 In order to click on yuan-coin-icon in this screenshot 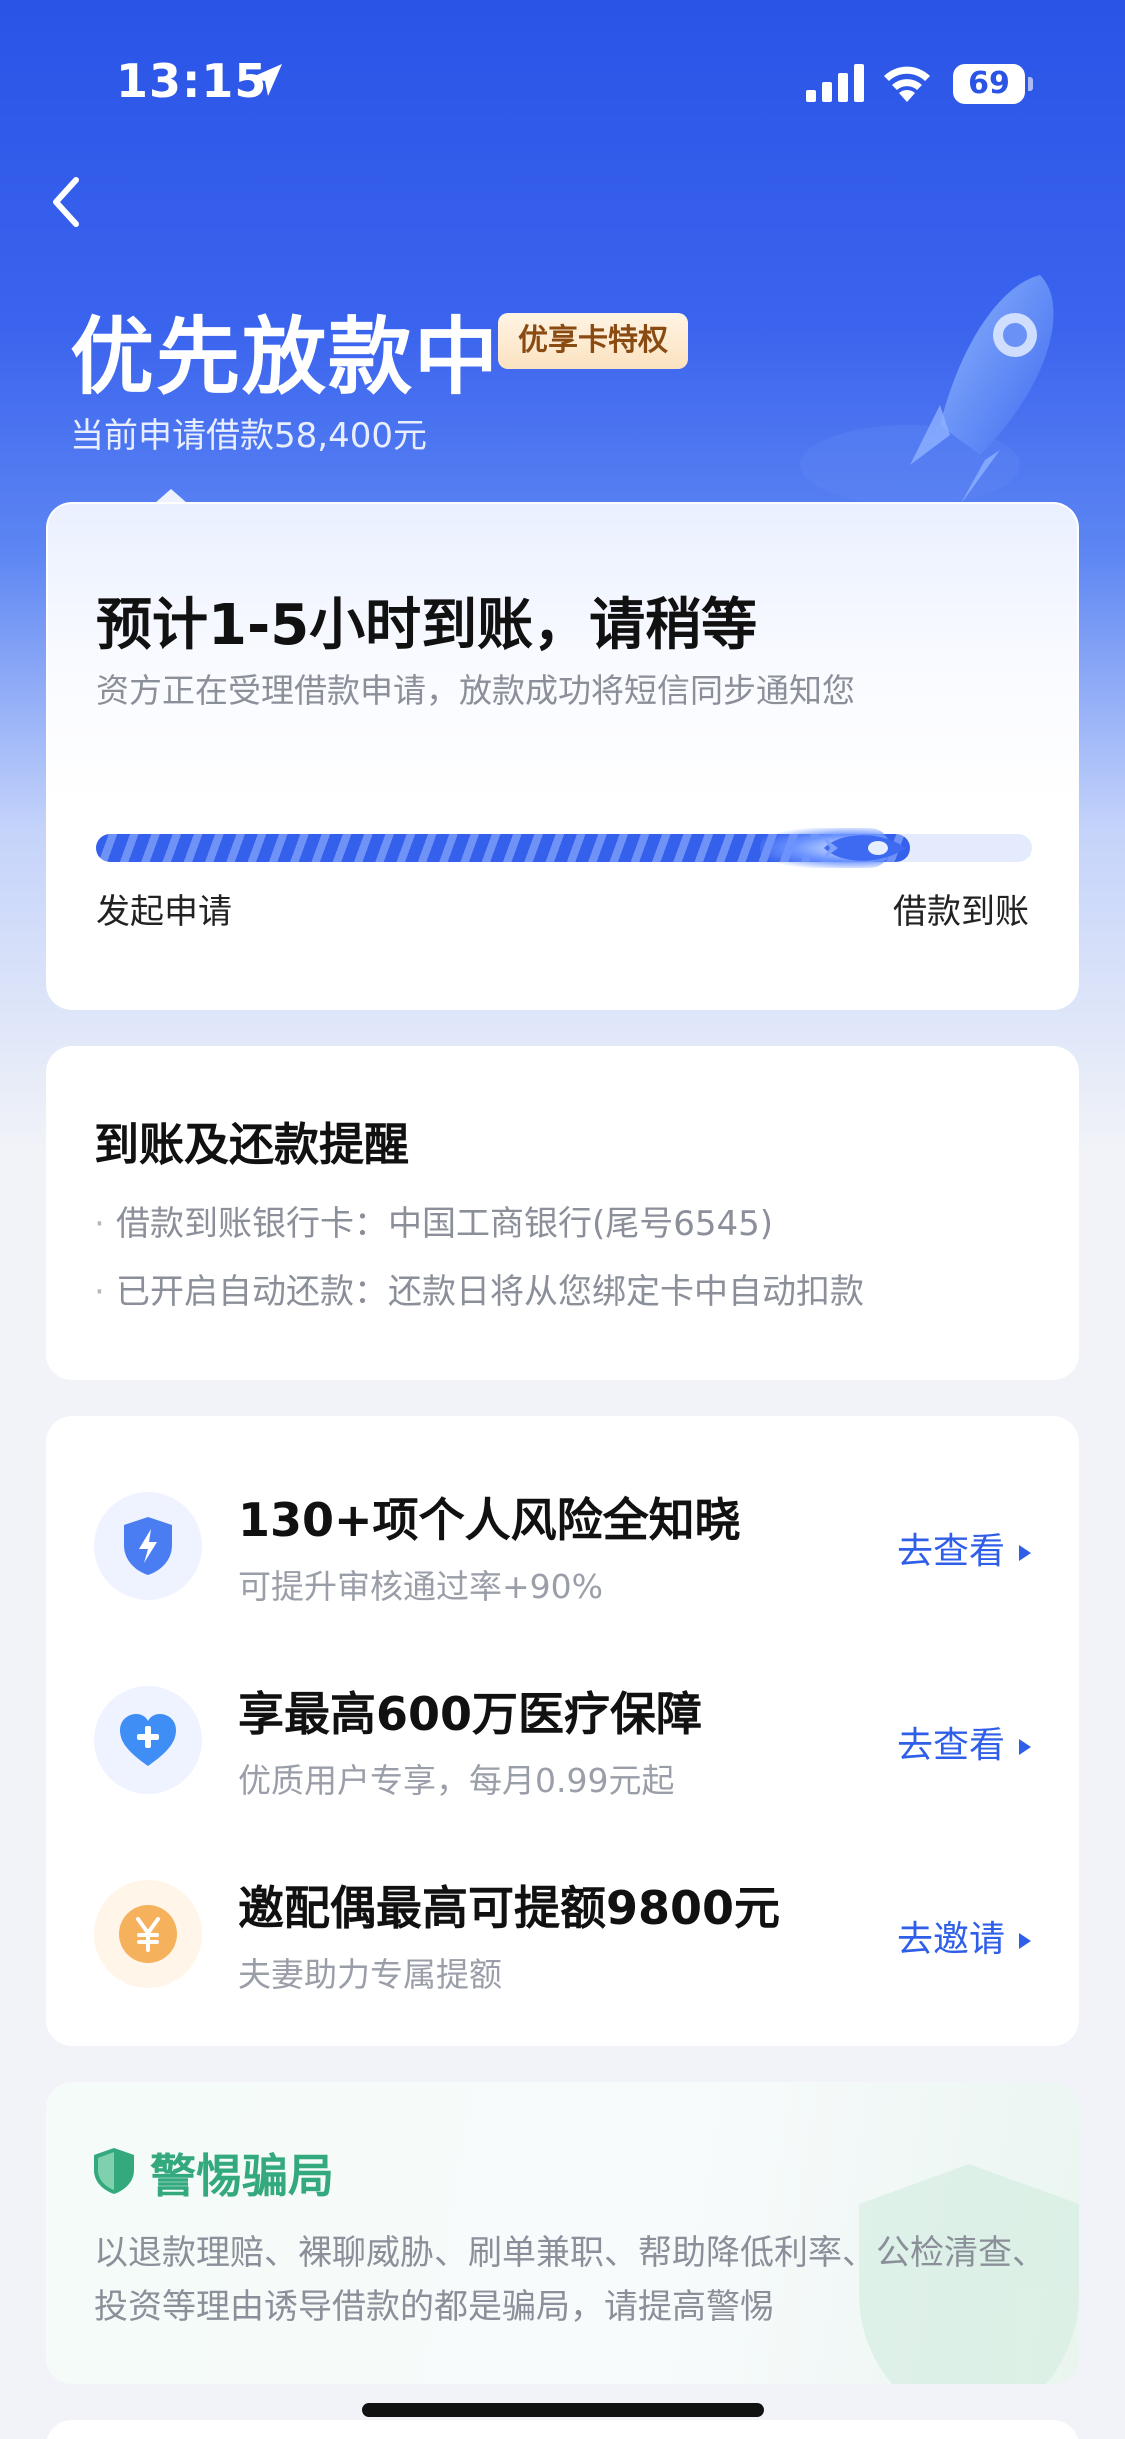, I will do `click(148, 1934)`.